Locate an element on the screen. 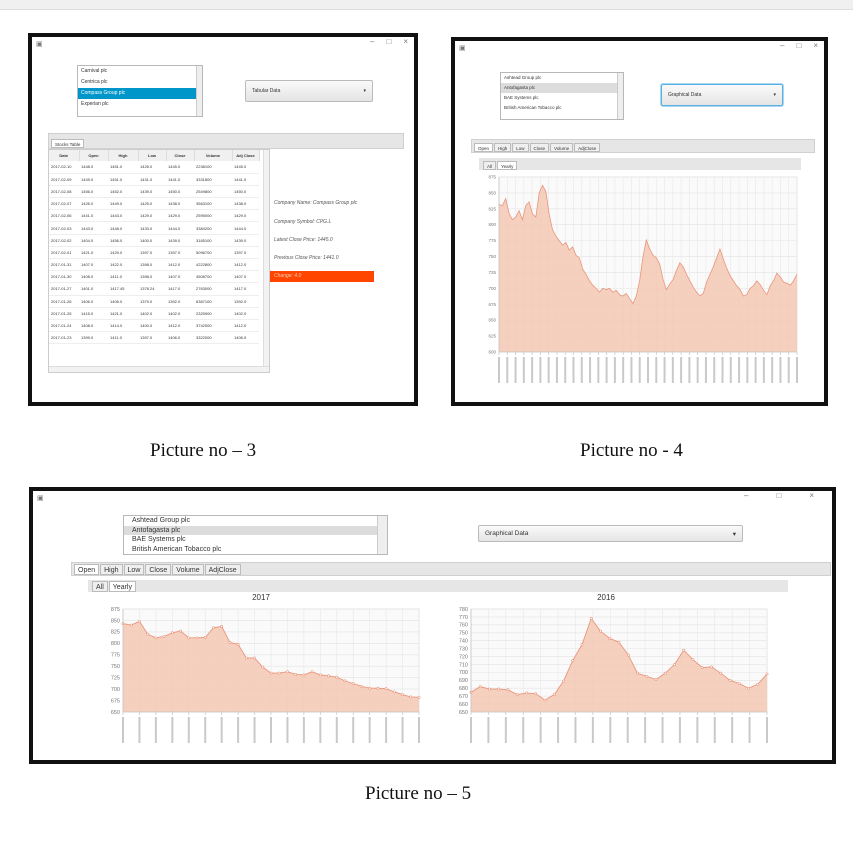 This screenshot has width=853, height=854. app-icon: ▣ is located at coordinates (462, 48).